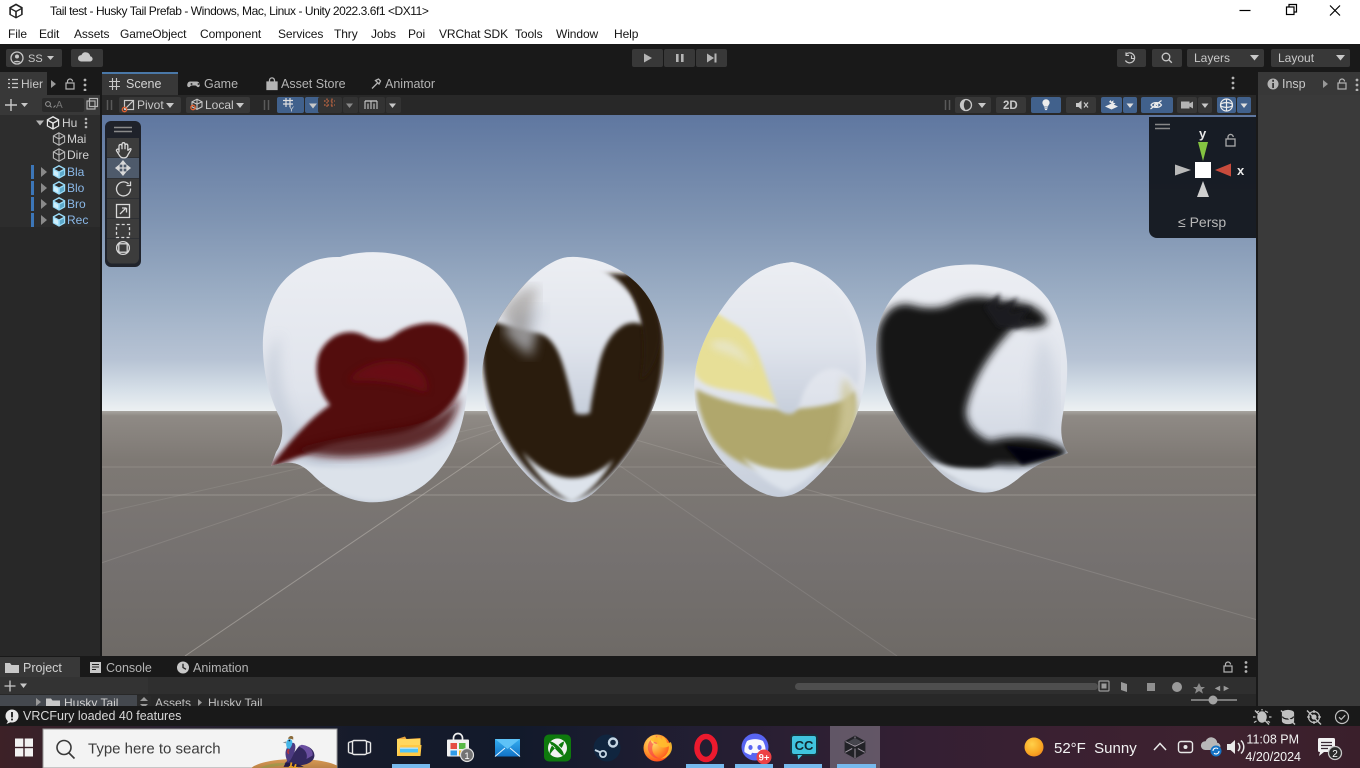 The width and height of the screenshot is (1360, 768). What do you see at coordinates (764, 758) in the screenshot?
I see `svg-text: 9+` at bounding box center [764, 758].